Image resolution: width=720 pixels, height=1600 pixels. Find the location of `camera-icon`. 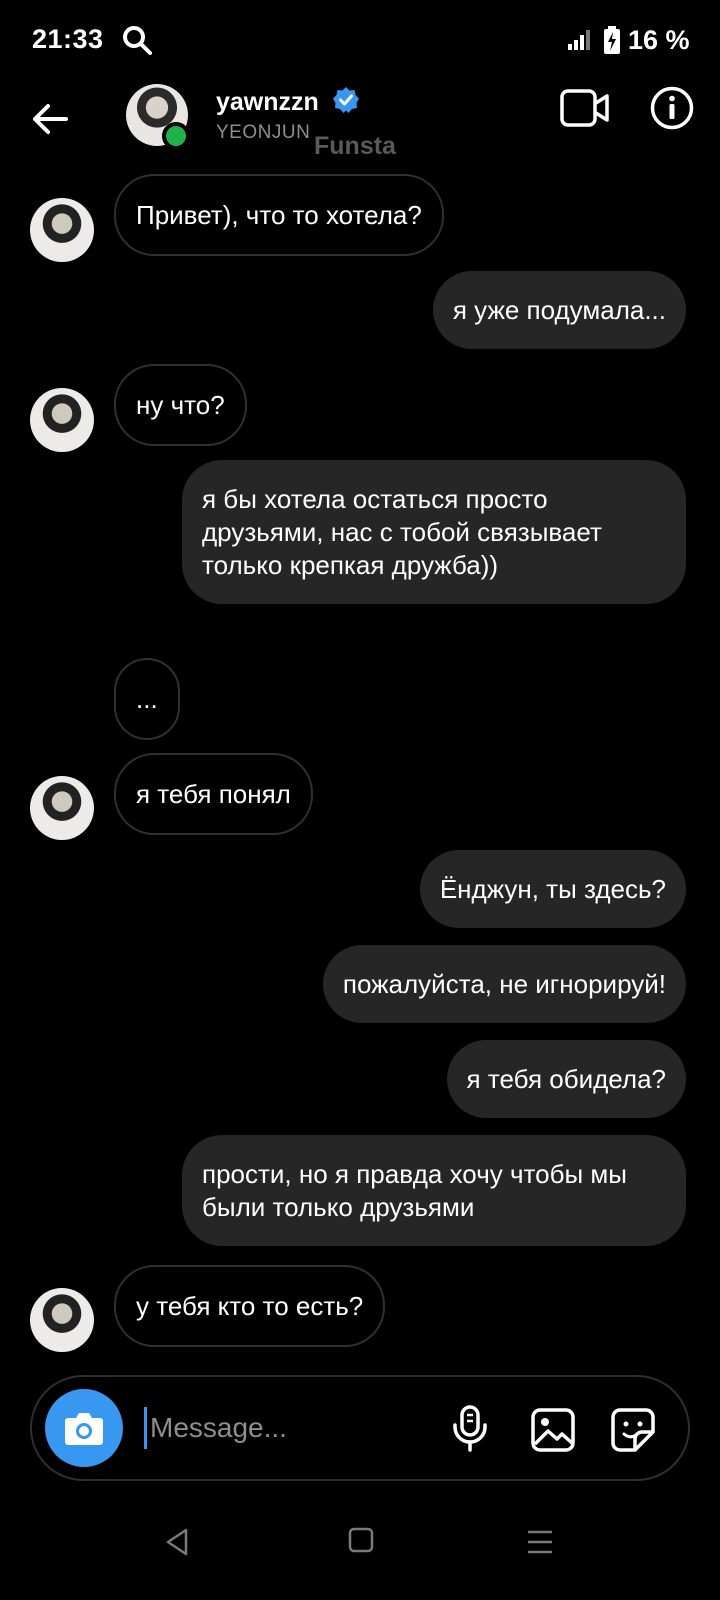

camera-icon is located at coordinates (84, 1429).